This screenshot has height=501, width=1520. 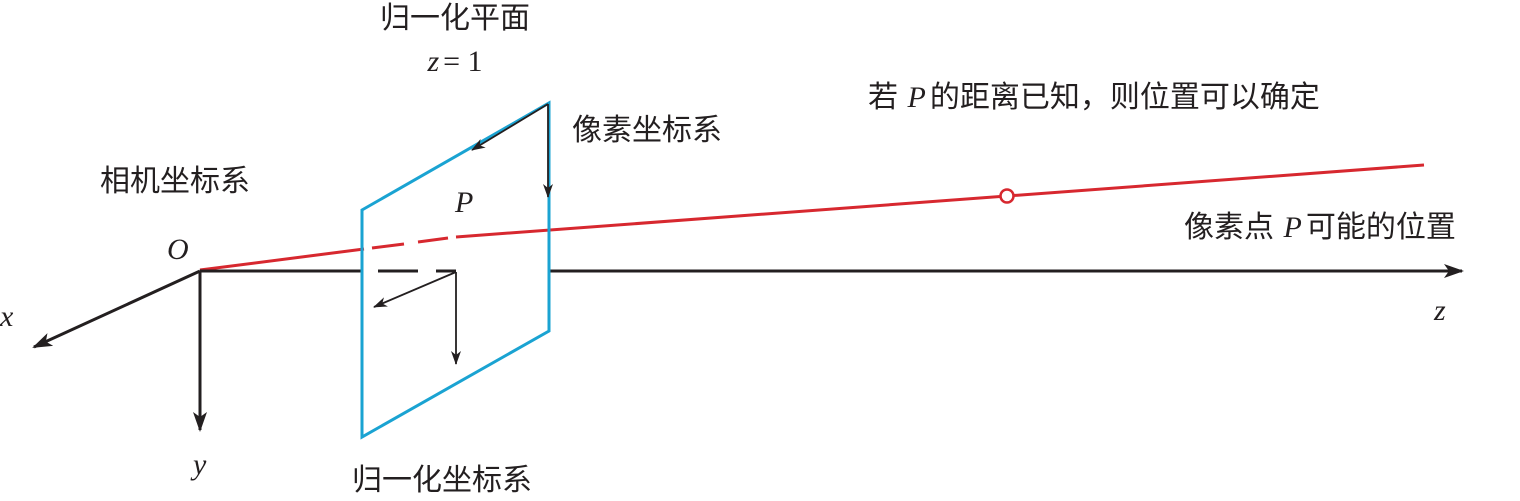 What do you see at coordinates (1094, 97) in the screenshot?
I see `distance-note: 若 P 的距离已知，则位置可以确定` at bounding box center [1094, 97].